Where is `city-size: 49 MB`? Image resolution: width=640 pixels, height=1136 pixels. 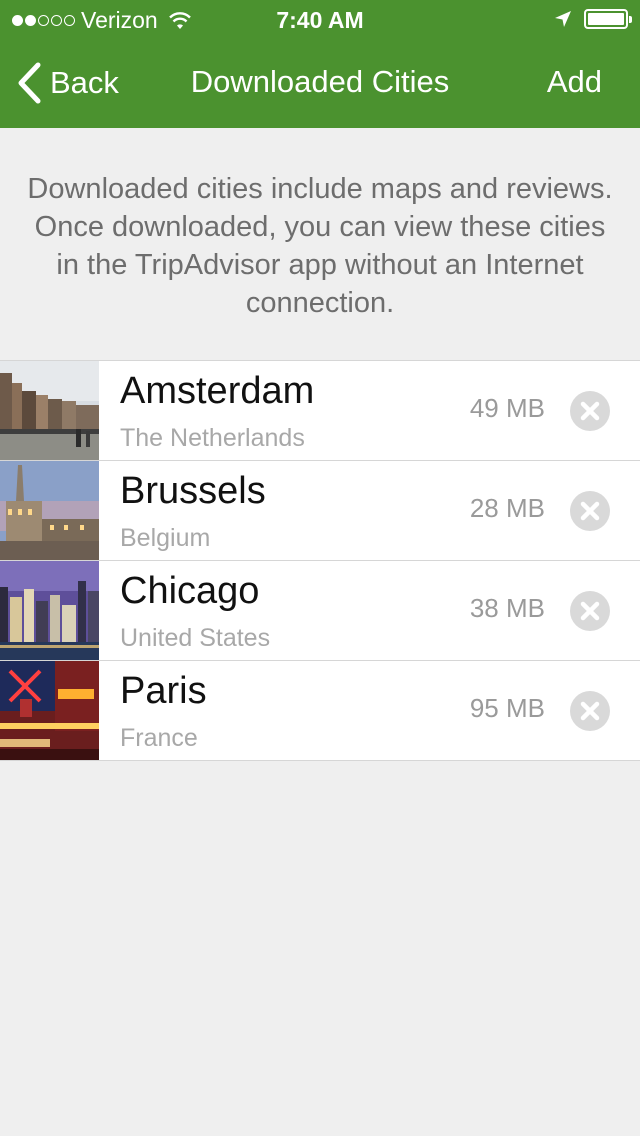
city-size: 49 MB is located at coordinates (507, 408).